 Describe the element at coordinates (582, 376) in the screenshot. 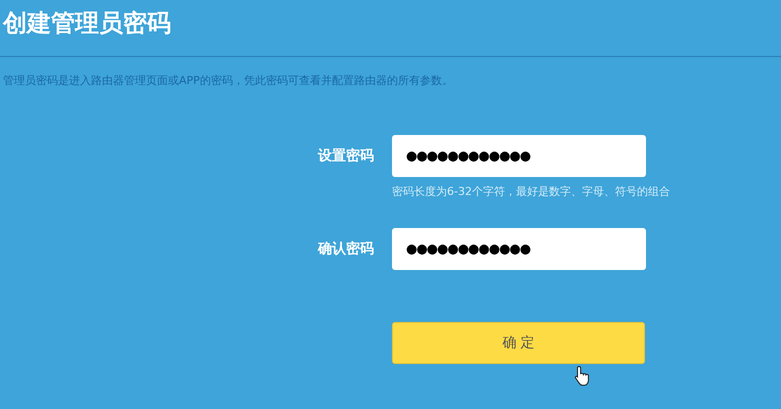

I see `hand-cursor-icon` at that location.